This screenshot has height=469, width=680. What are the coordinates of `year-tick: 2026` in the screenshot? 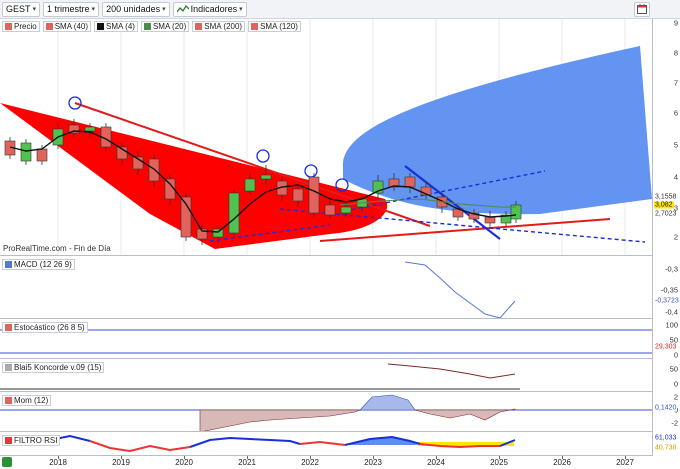 It's located at (562, 462).